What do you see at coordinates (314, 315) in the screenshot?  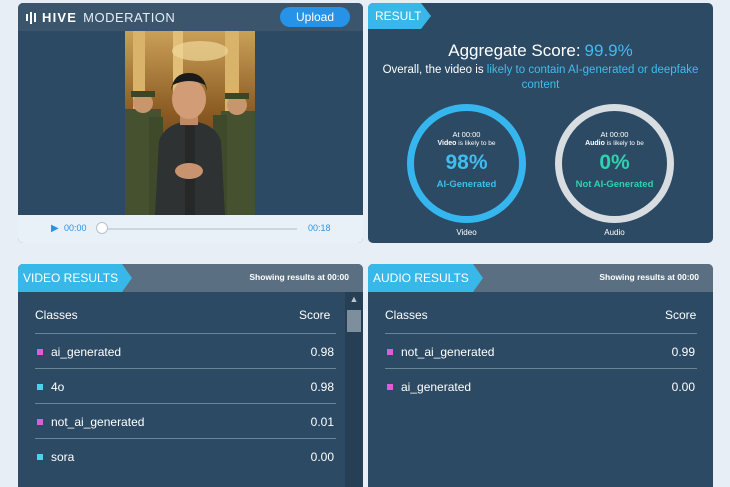 I see `video-col-score: Score` at bounding box center [314, 315].